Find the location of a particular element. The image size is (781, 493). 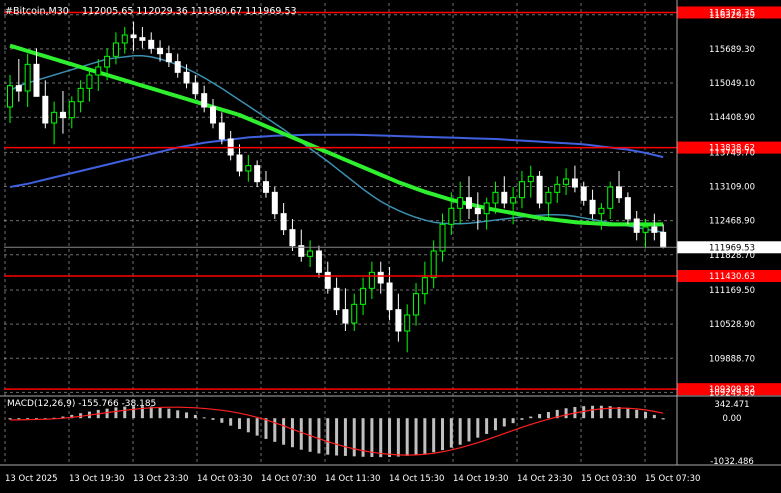

y-tick-label: 112468.90 is located at coordinates (732, 222).